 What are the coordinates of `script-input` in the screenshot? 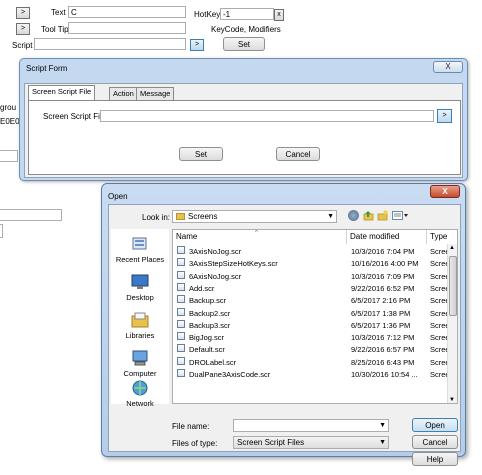 It's located at (110, 44).